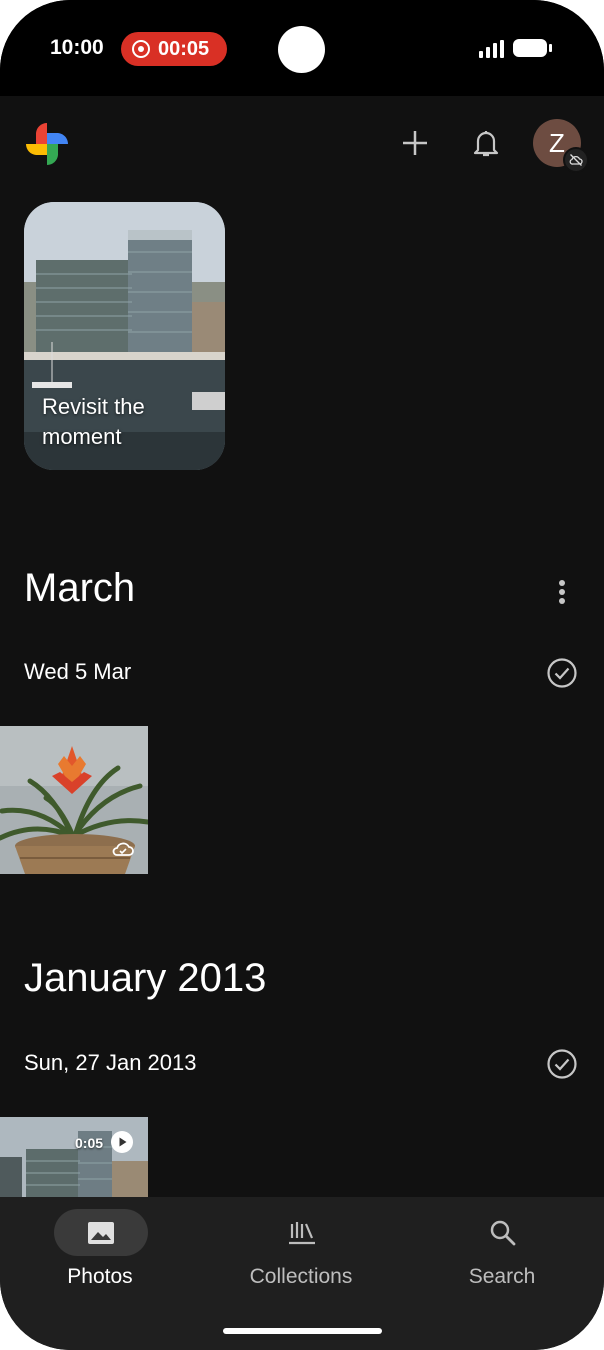  I want to click on front-camera, so click(301, 49).